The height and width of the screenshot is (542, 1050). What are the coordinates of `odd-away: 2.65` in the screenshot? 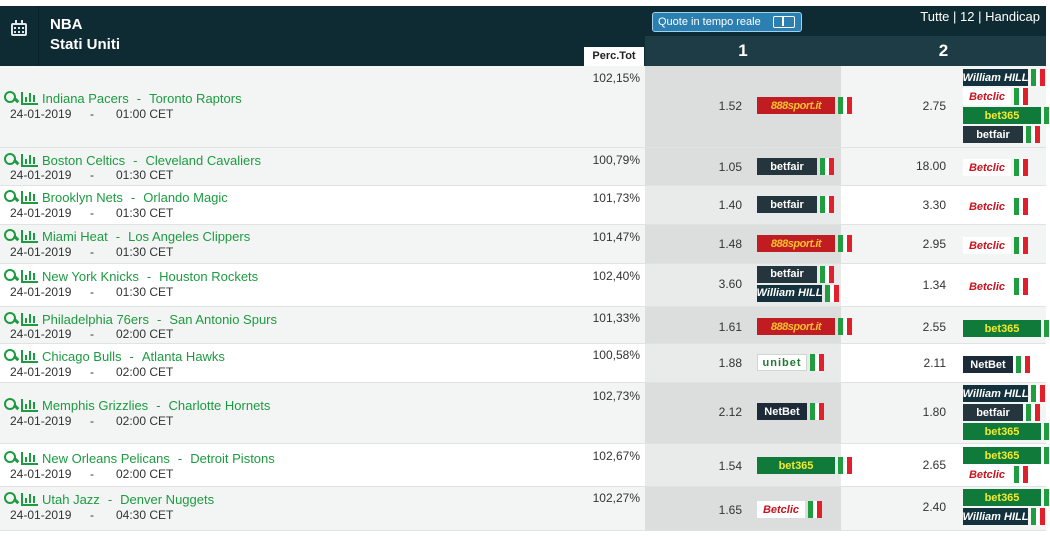 It's located at (926, 465).